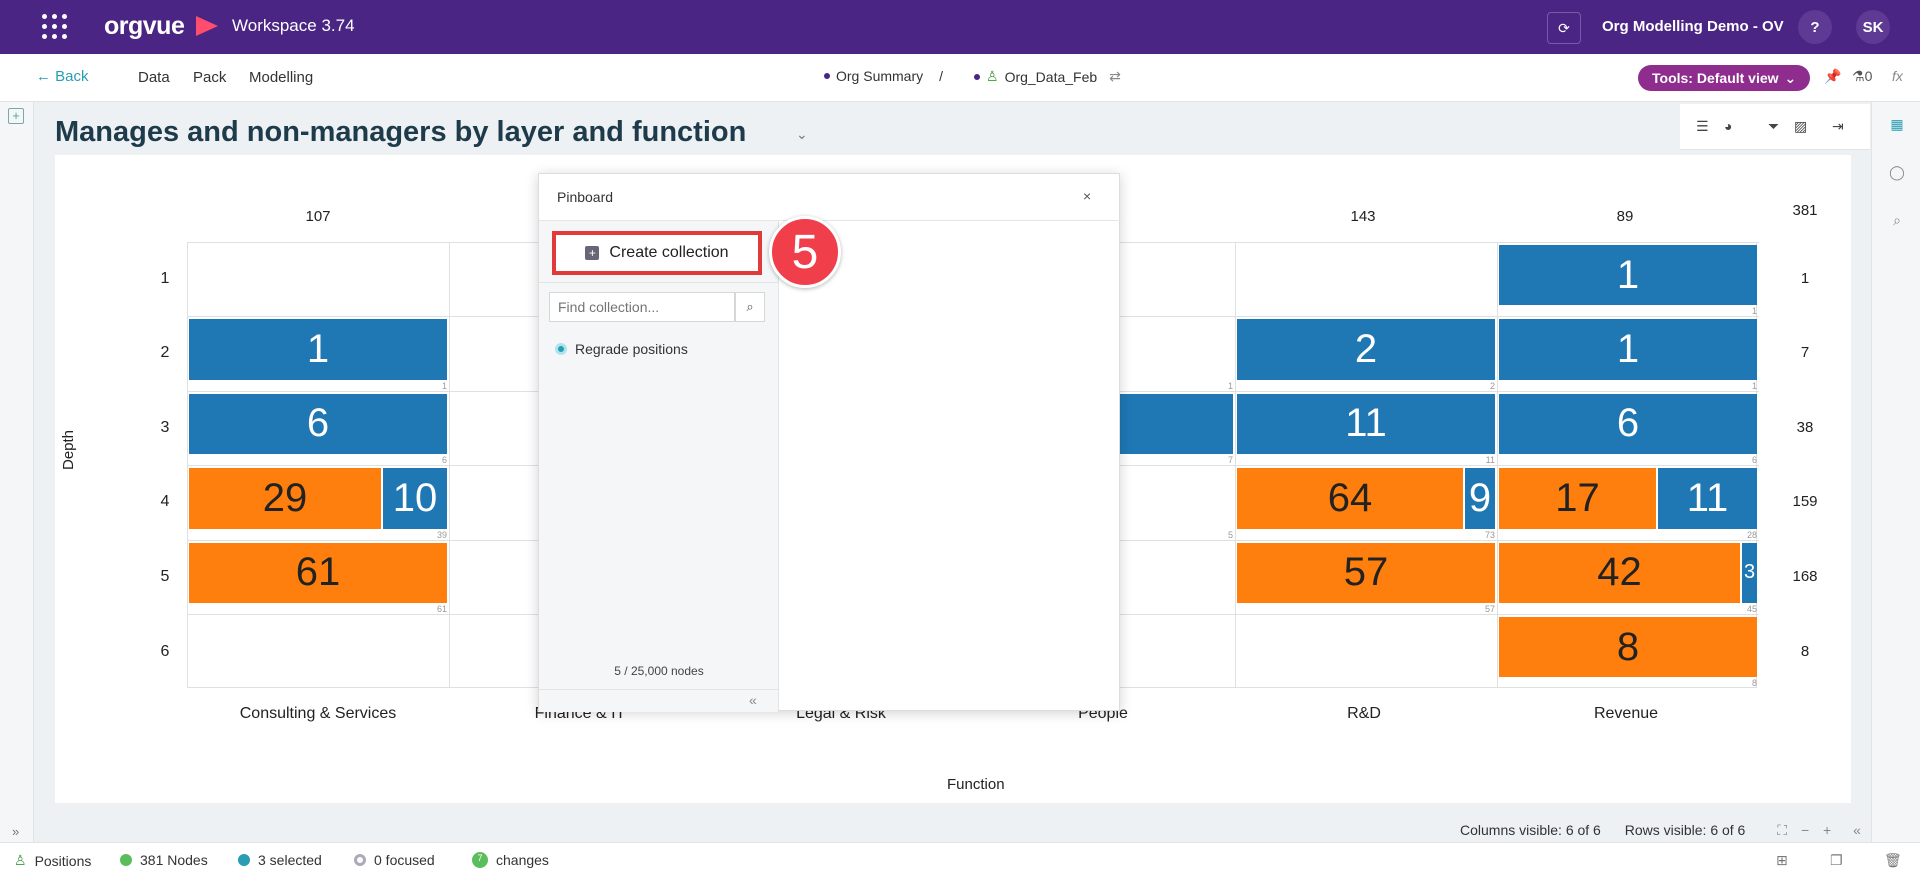 The height and width of the screenshot is (878, 1920). Describe the element at coordinates (1628, 647) in the screenshot. I see `non-managers-bar: 8` at that location.